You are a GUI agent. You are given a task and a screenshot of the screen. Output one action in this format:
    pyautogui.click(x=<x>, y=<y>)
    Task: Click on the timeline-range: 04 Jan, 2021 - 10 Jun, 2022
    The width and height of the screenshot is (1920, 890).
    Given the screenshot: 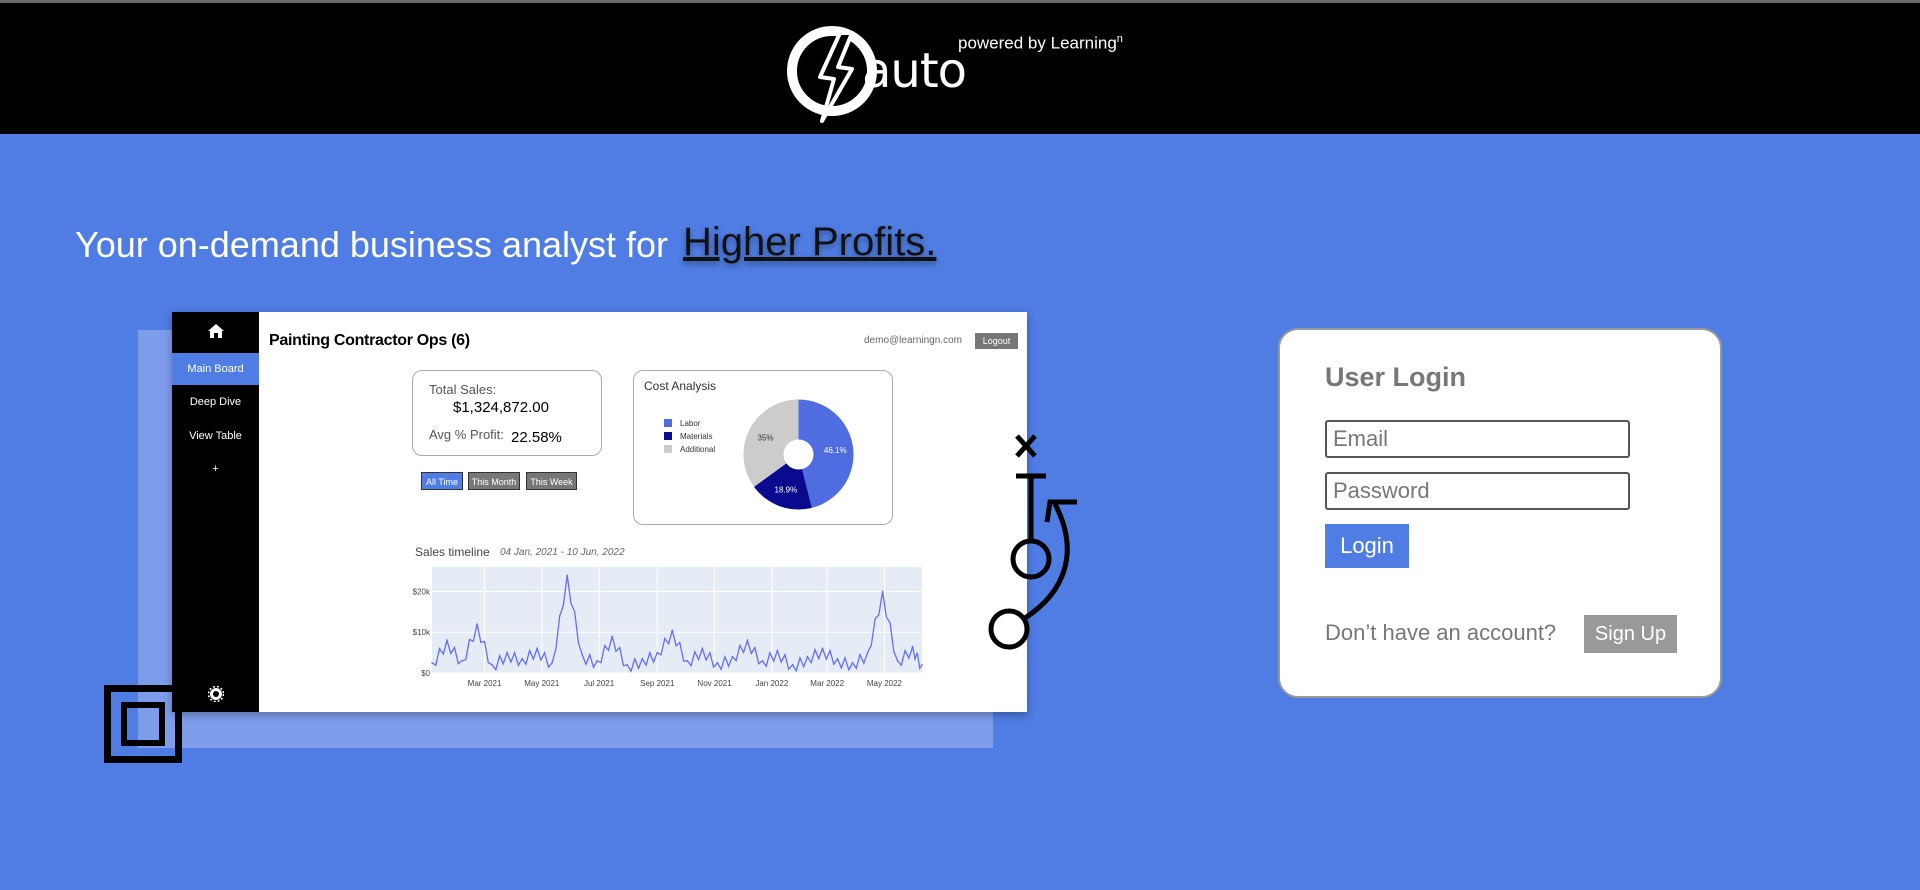 What is the action you would take?
    pyautogui.click(x=562, y=552)
    